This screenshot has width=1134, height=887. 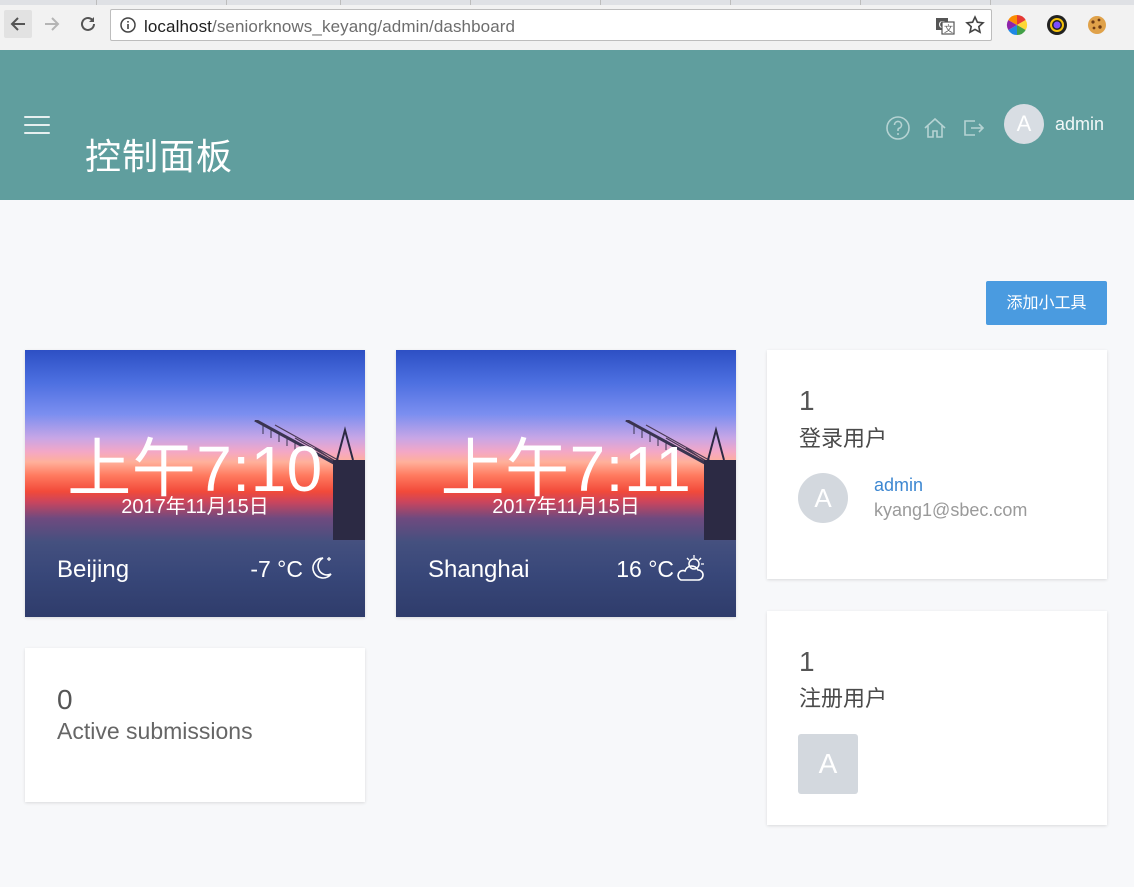 I want to click on clock-city: Shanghai, so click(x=479, y=569).